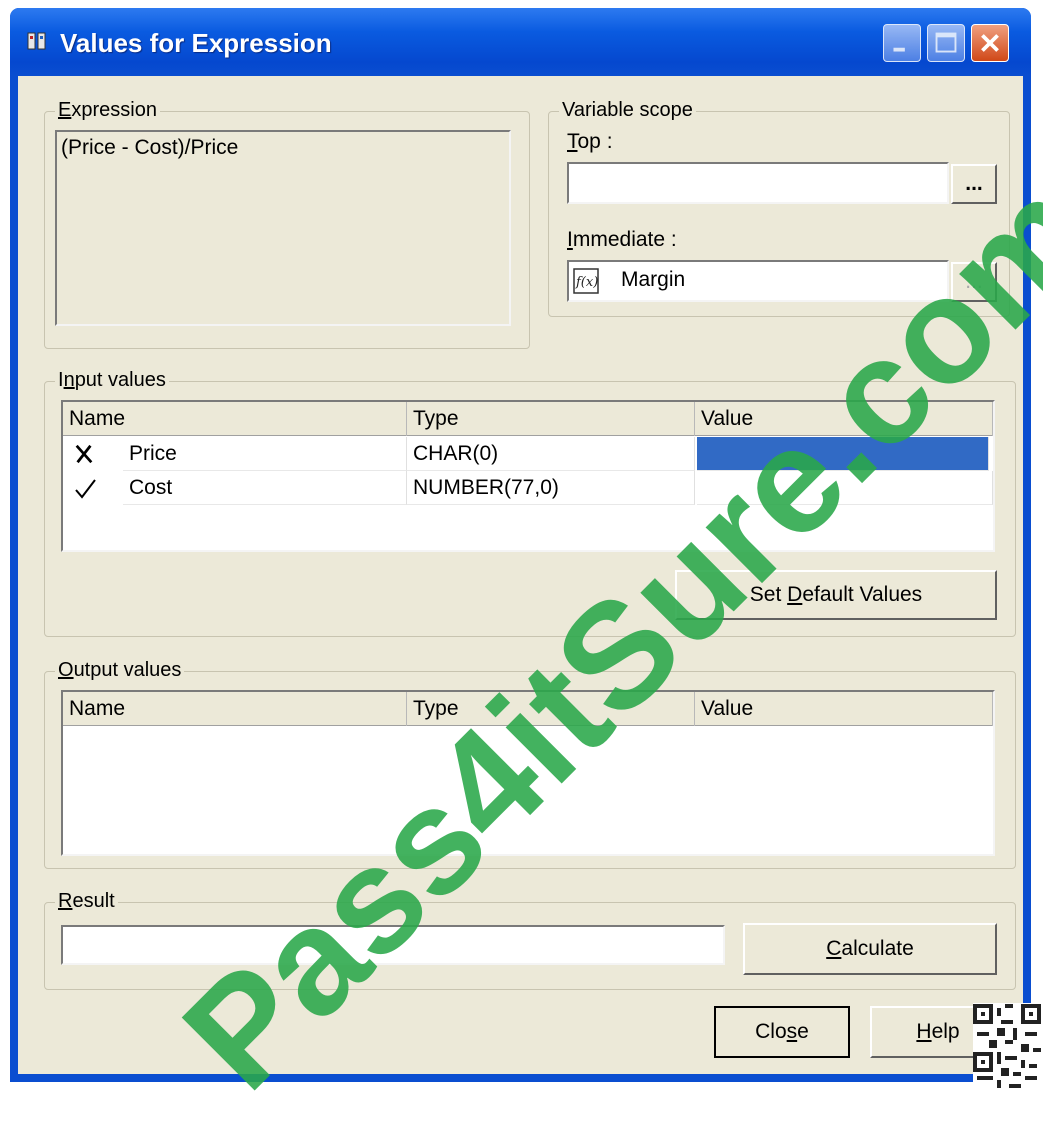 The height and width of the screenshot is (1122, 1043). What do you see at coordinates (1007, 1046) in the screenshot?
I see `qr-code-image` at bounding box center [1007, 1046].